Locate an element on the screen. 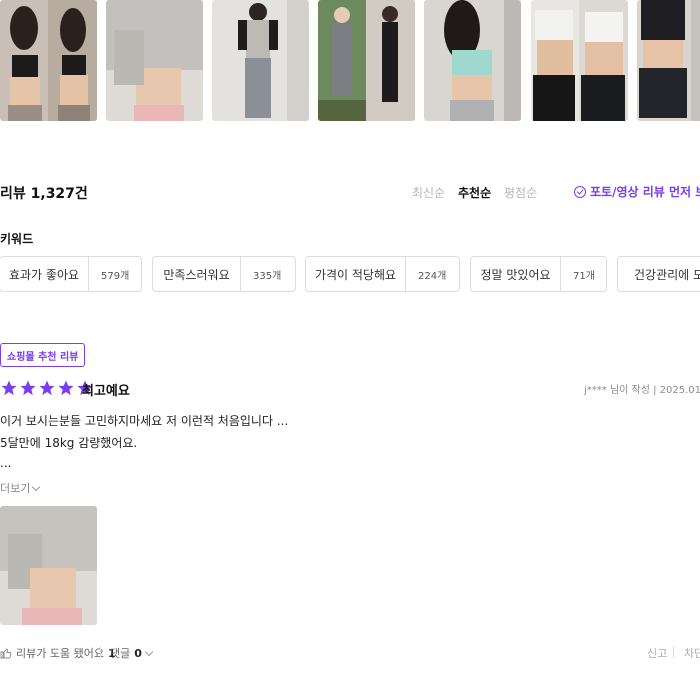 This screenshot has height=700, width=700. photo-review-first-label: 포토/영상 리뷰 먼저 보기 is located at coordinates (645, 192).